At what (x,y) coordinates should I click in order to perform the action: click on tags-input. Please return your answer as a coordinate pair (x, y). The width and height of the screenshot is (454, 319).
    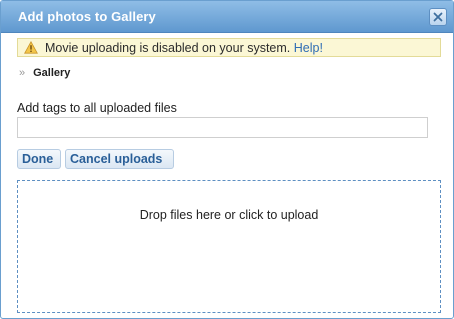
    Looking at the image, I should click on (222, 127).